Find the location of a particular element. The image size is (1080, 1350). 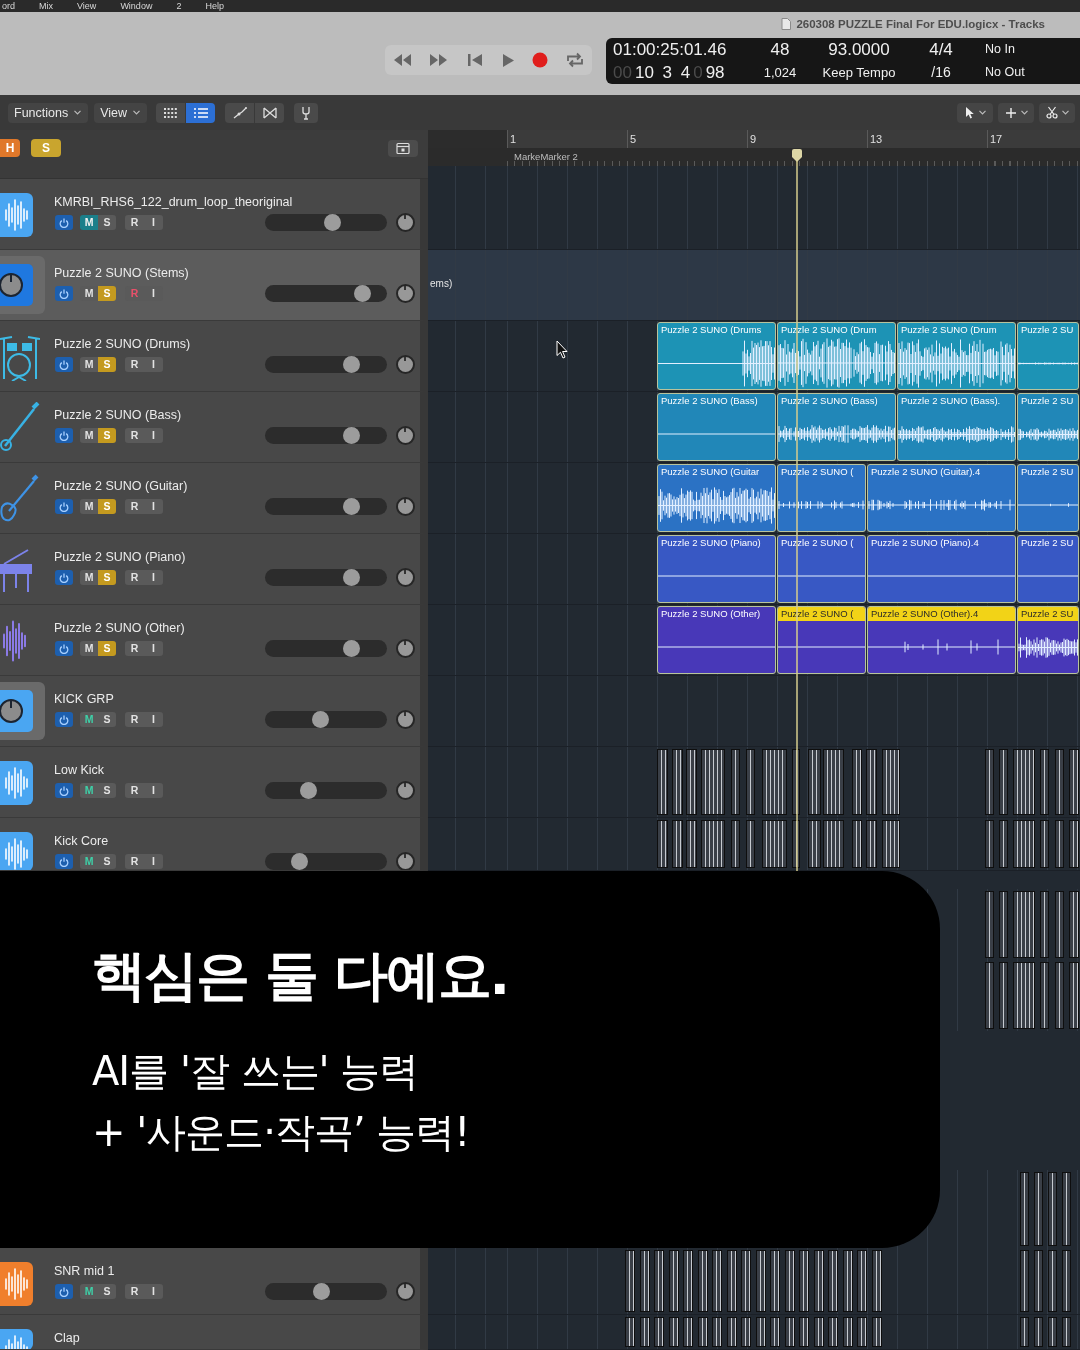

track-header: SNR mid 1 M S R I is located at coordinates (214, 1281).